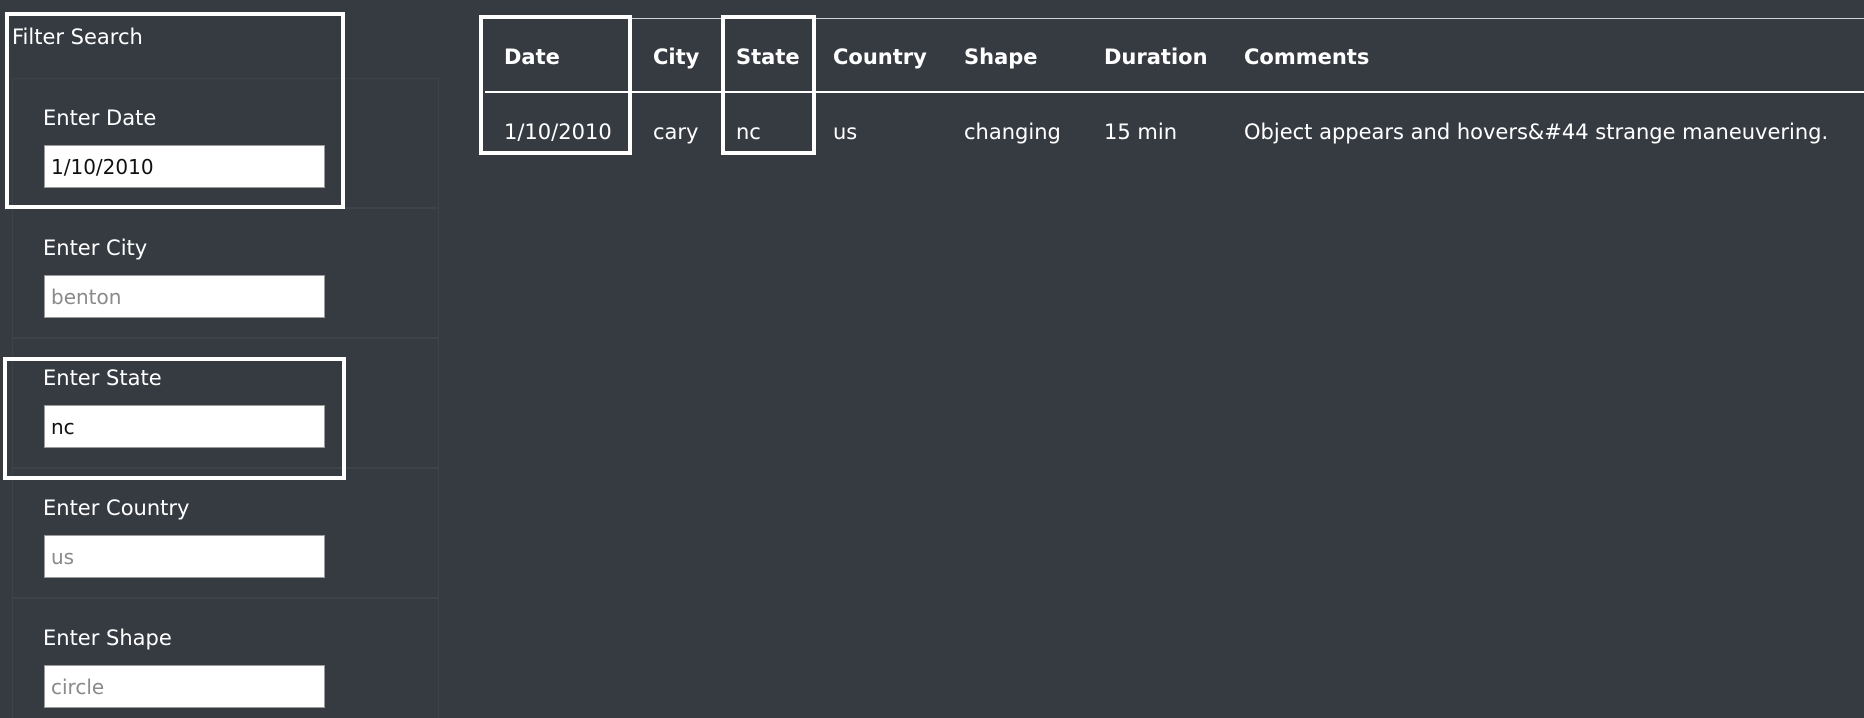 The height and width of the screenshot is (718, 1864). What do you see at coordinates (1174, 18) in the screenshot?
I see `table-top-border` at bounding box center [1174, 18].